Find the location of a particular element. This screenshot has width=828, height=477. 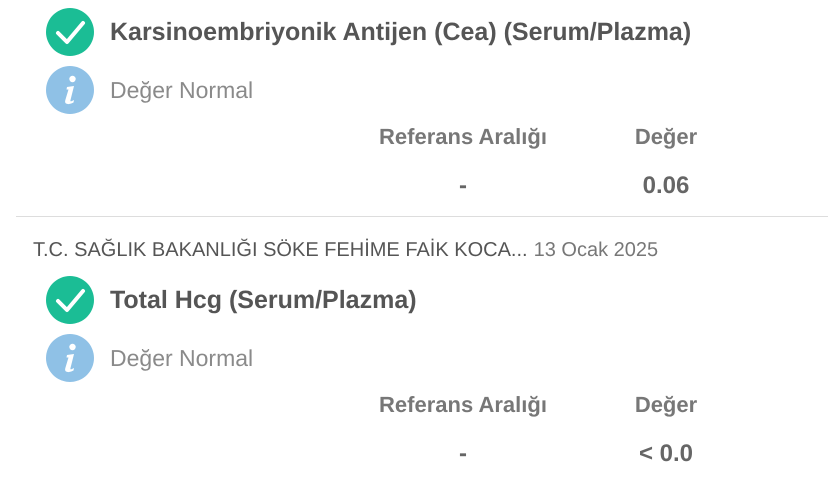

test-name: Karsinoembriyonik Antijen (Cea) (Serum/Plazma) is located at coordinates (401, 32).